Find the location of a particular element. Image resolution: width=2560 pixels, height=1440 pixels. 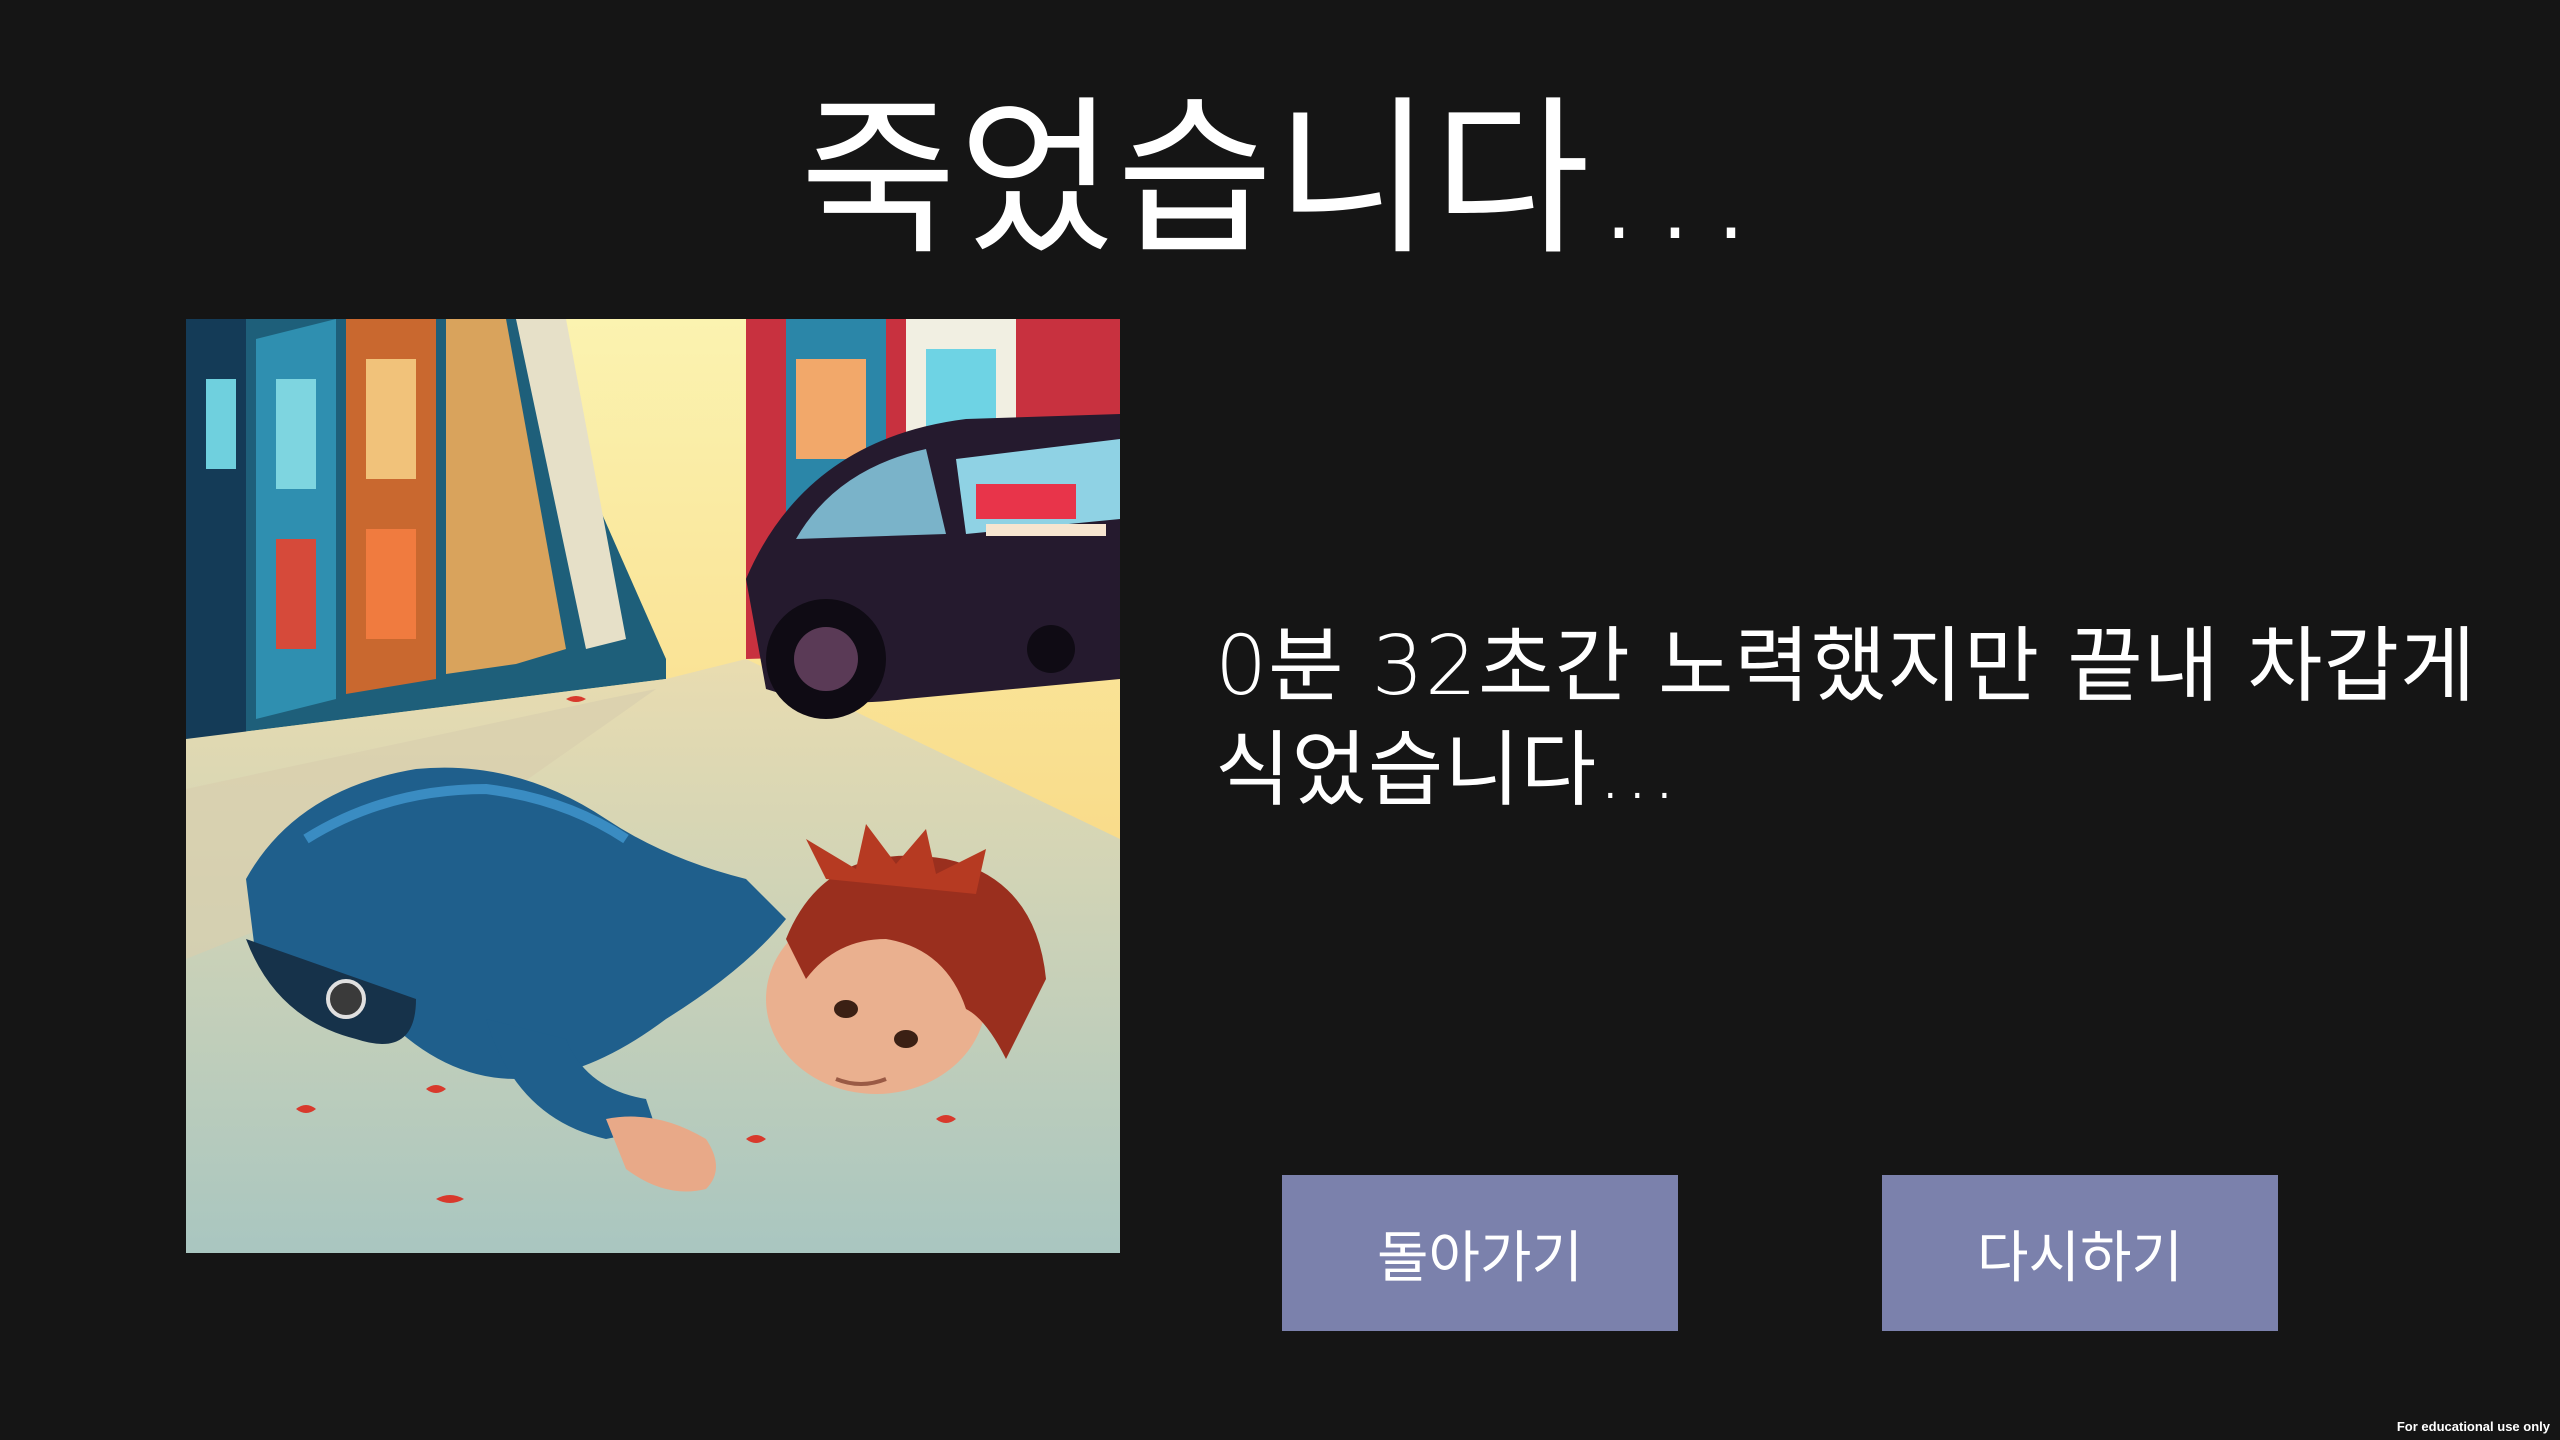

retry-button: 다시하기 is located at coordinates (2080, 1253).